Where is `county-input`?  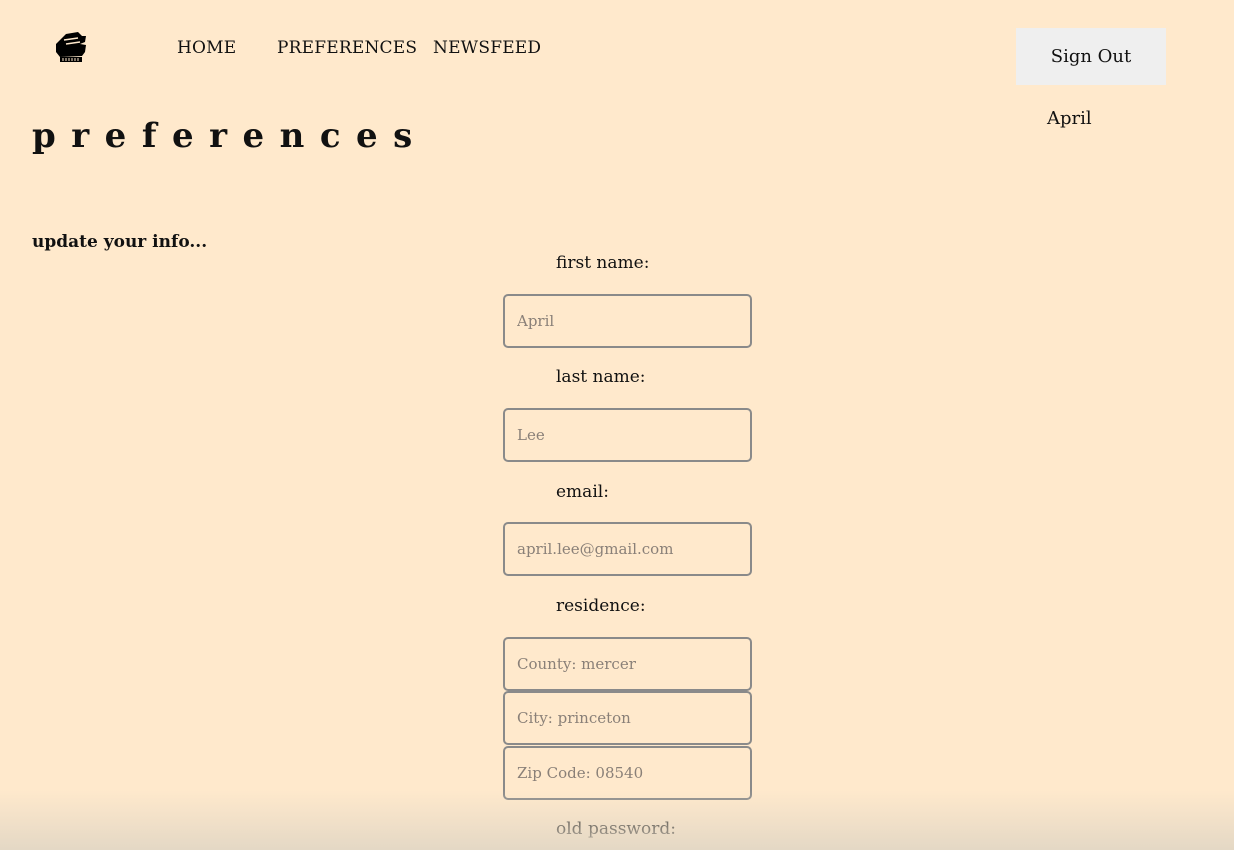 county-input is located at coordinates (627, 664).